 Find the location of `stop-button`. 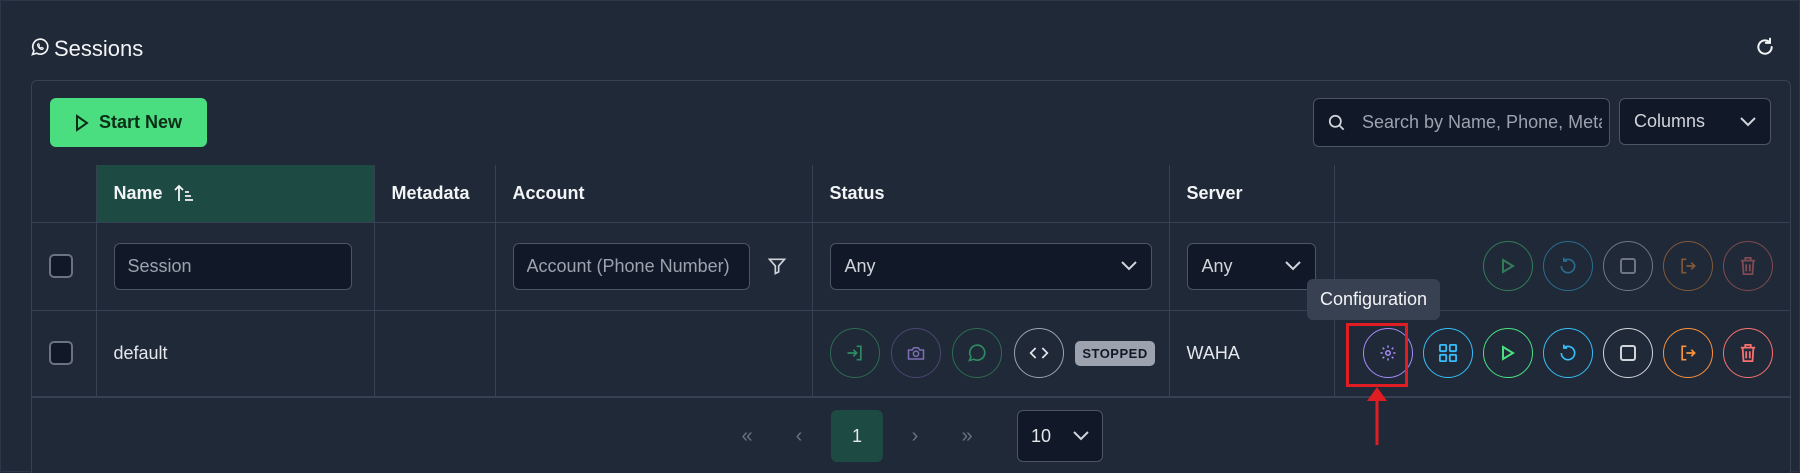

stop-button is located at coordinates (1627, 353).